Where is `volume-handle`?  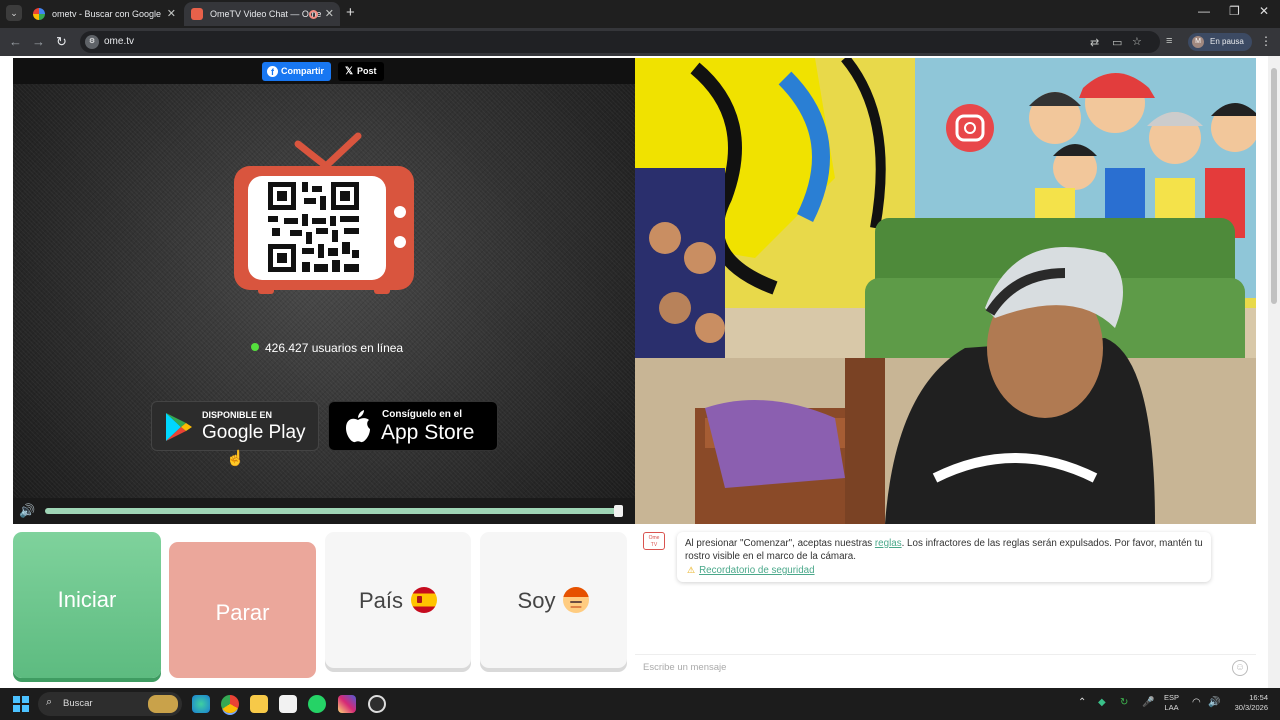
volume-handle is located at coordinates (618, 511).